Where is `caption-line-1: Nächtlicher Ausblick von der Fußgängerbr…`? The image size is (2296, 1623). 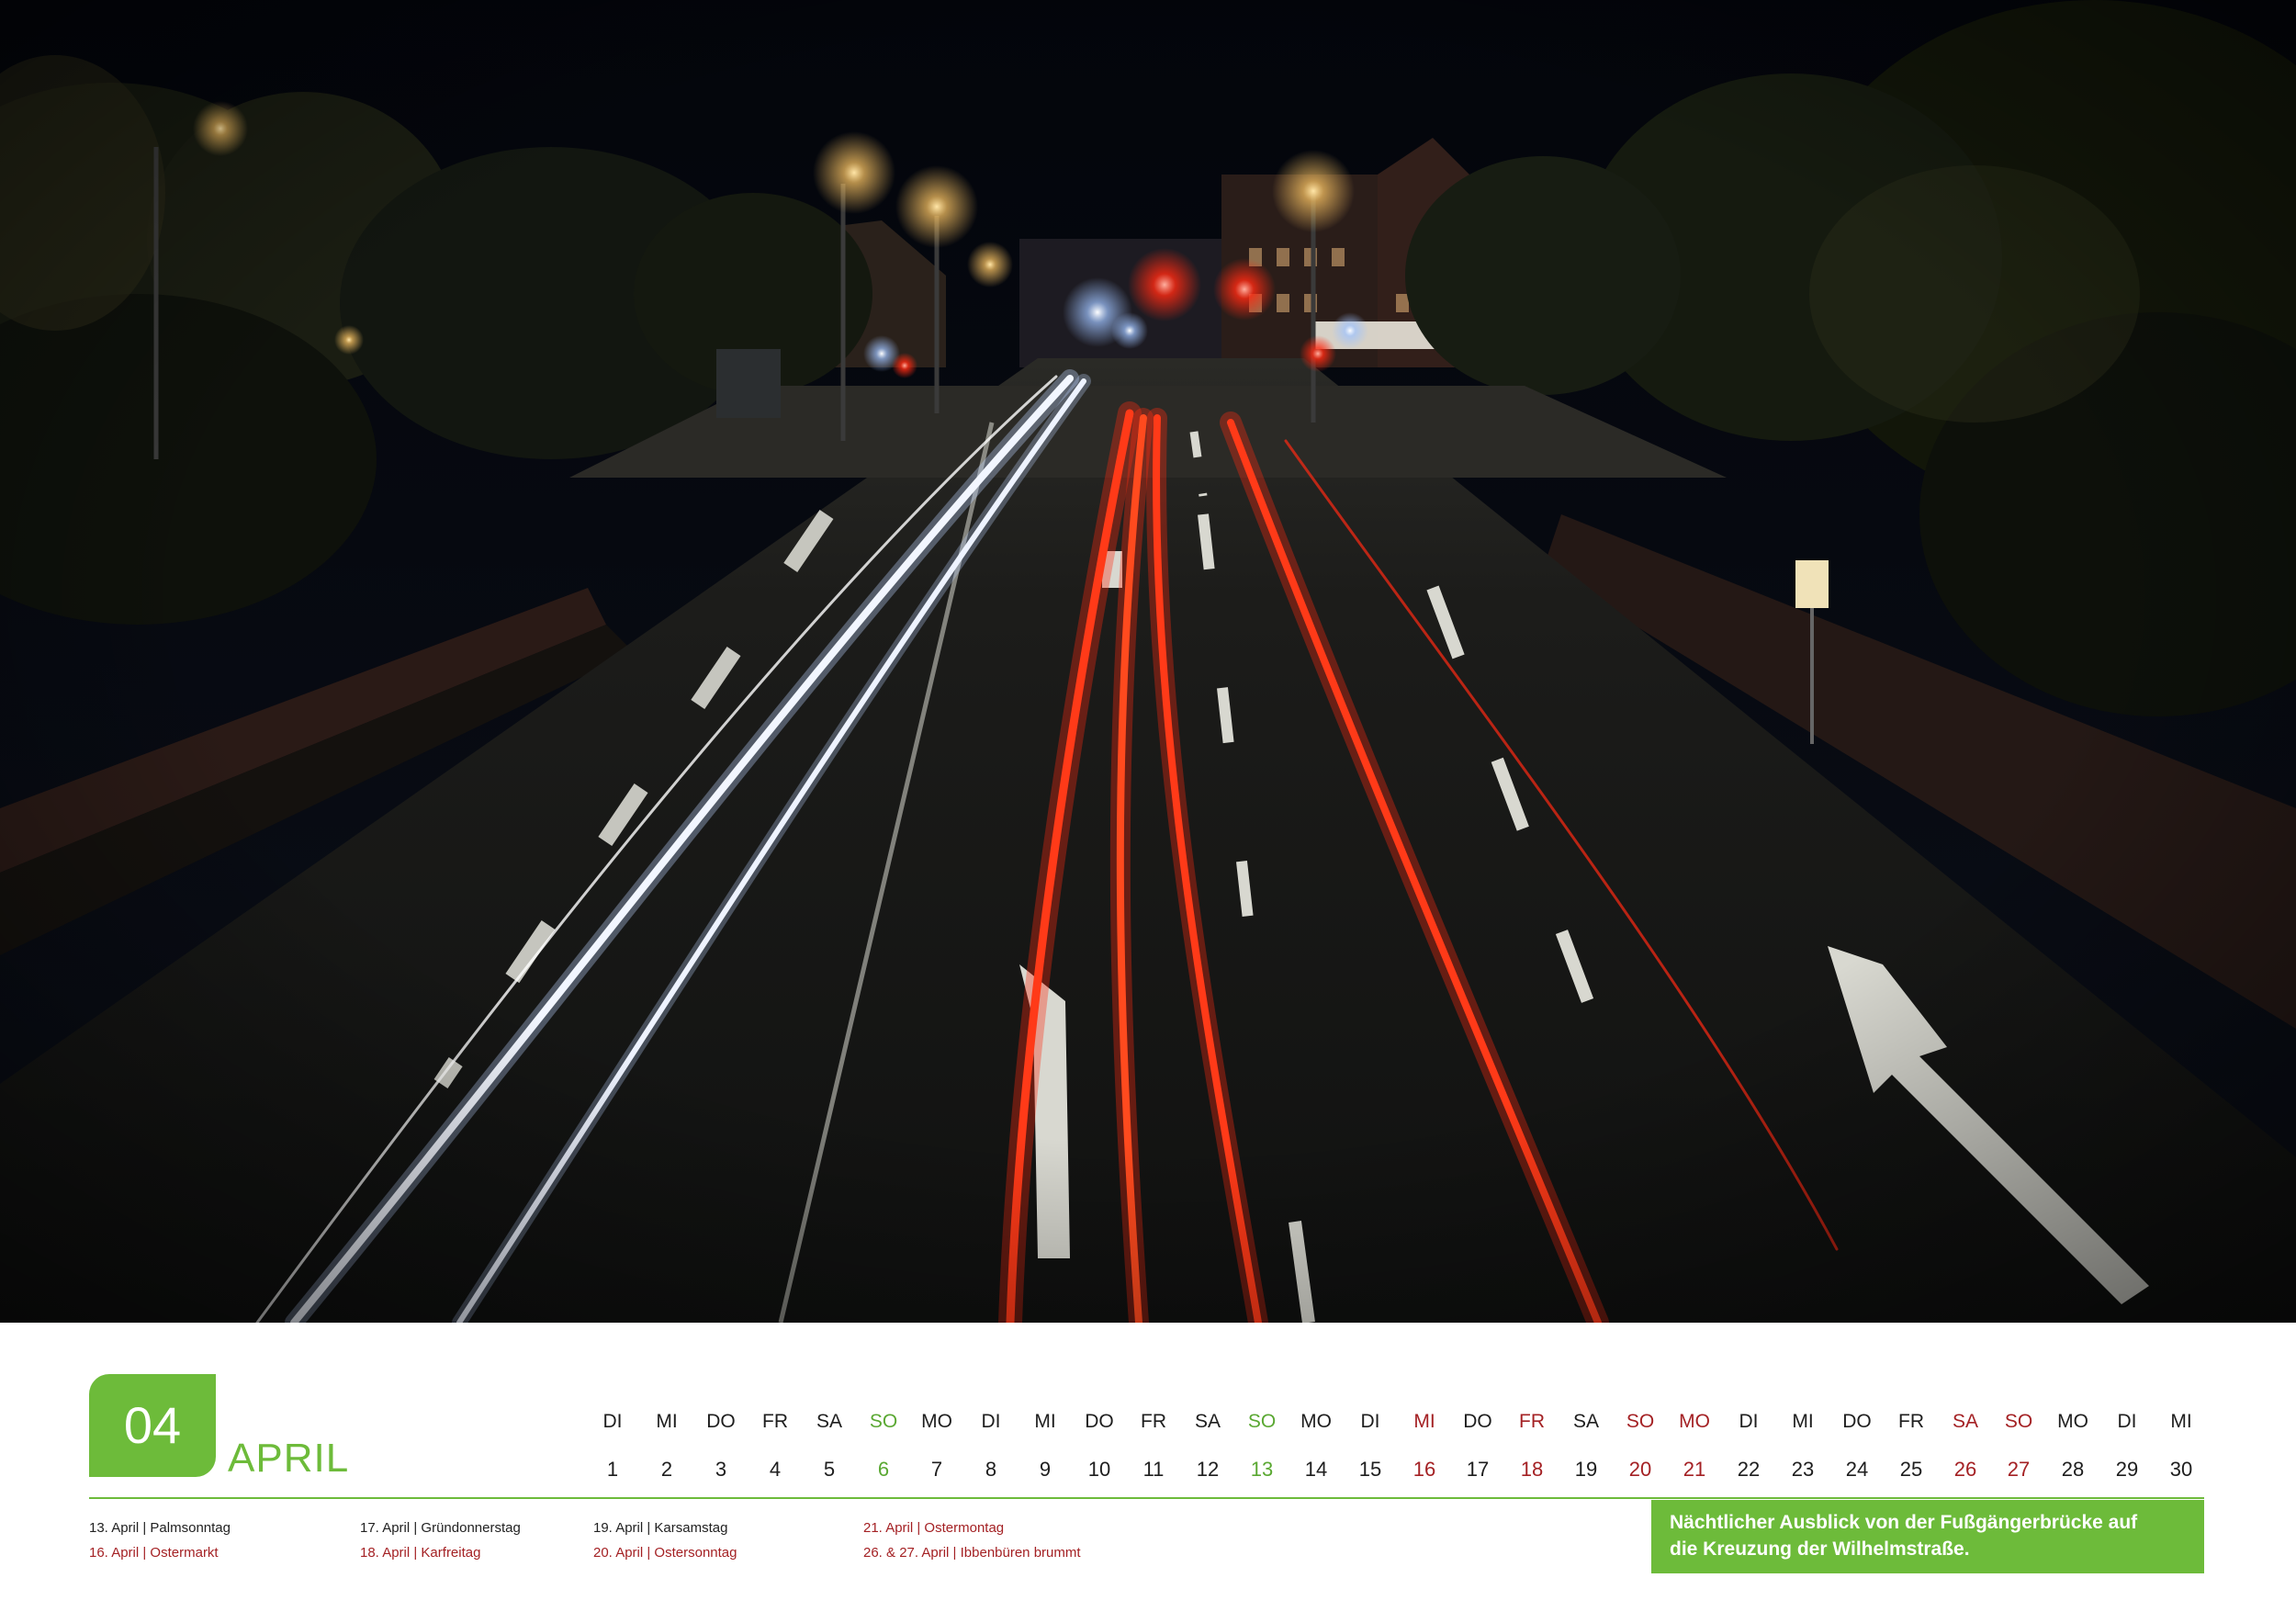
caption-line-1: Nächtlicher Ausblick von der Fußgängerbr… is located at coordinates (1904, 1522).